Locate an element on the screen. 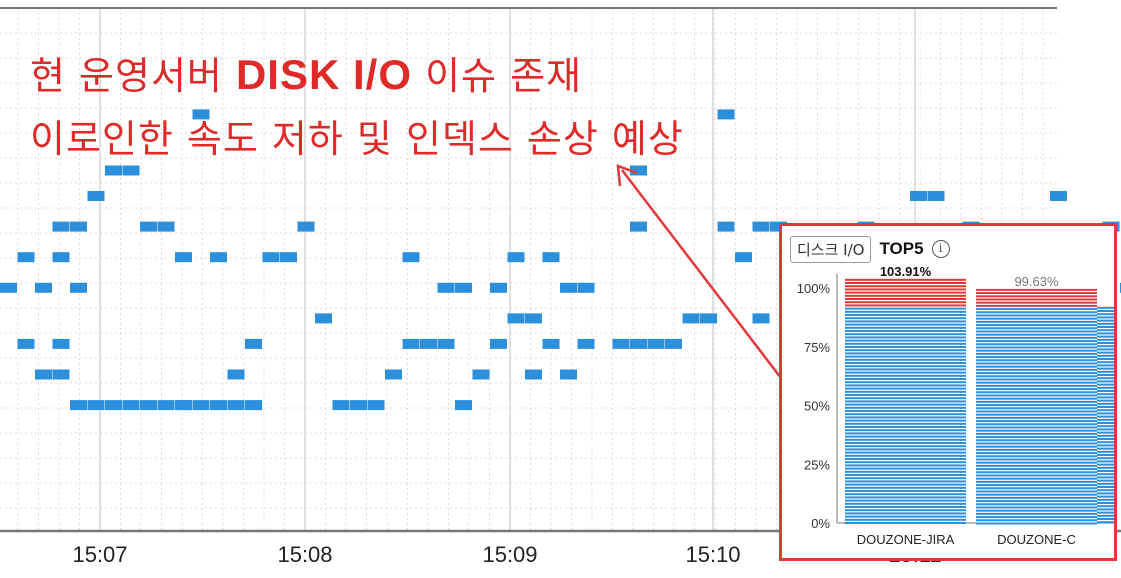 This screenshot has height=578, width=1121. disk-io-tab: 디스크 I/O is located at coordinates (831, 249).